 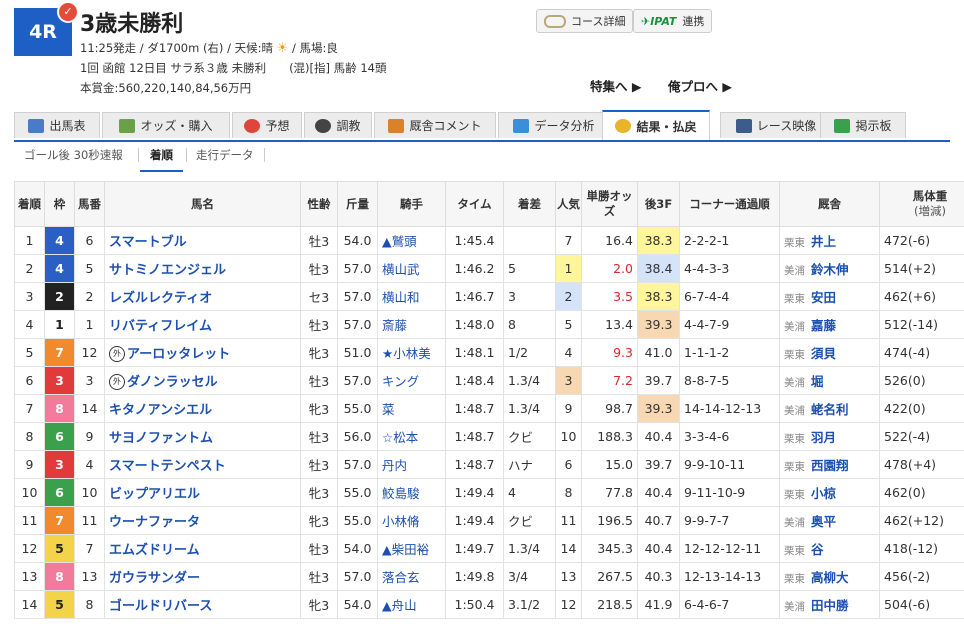 What do you see at coordinates (474, 352) in the screenshot?
I see `time-cell: 1:48.1` at bounding box center [474, 352].